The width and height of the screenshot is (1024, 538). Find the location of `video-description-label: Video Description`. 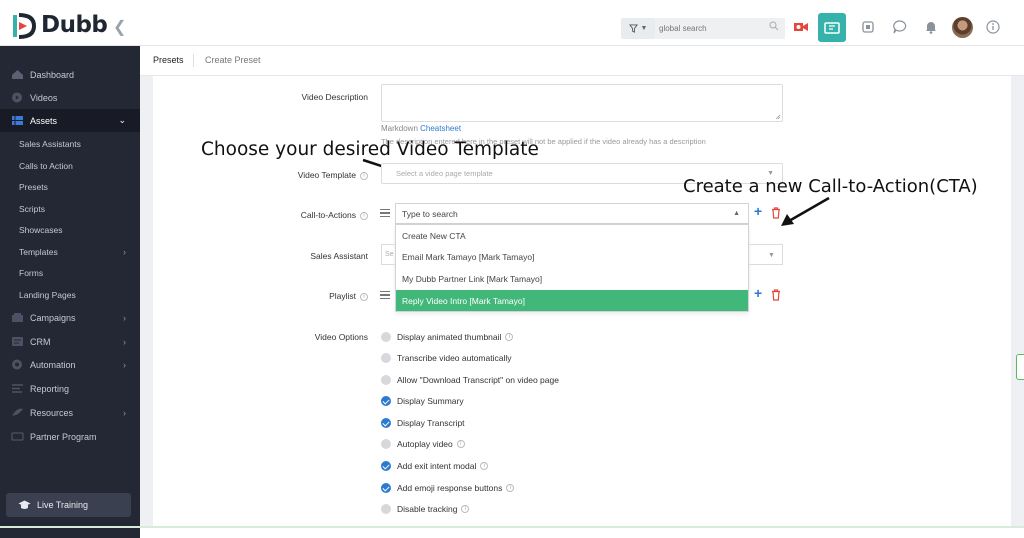

video-description-label: Video Description is located at coordinates (334, 97).